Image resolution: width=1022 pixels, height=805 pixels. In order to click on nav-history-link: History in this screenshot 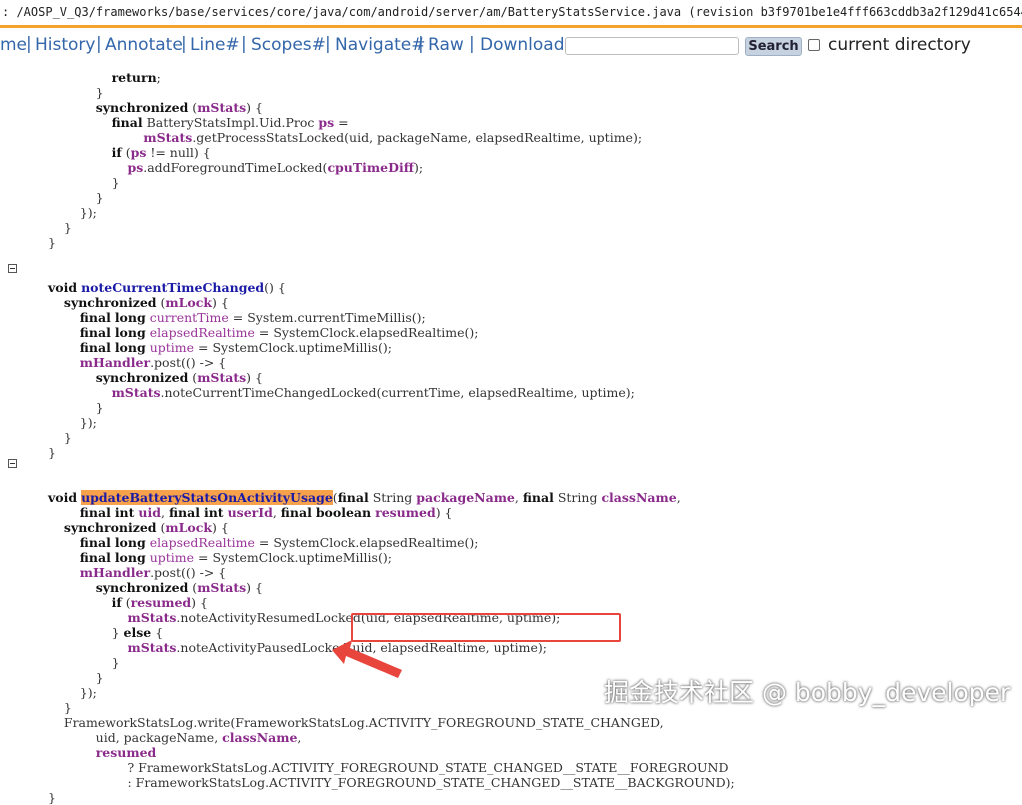, I will do `click(65, 45)`.